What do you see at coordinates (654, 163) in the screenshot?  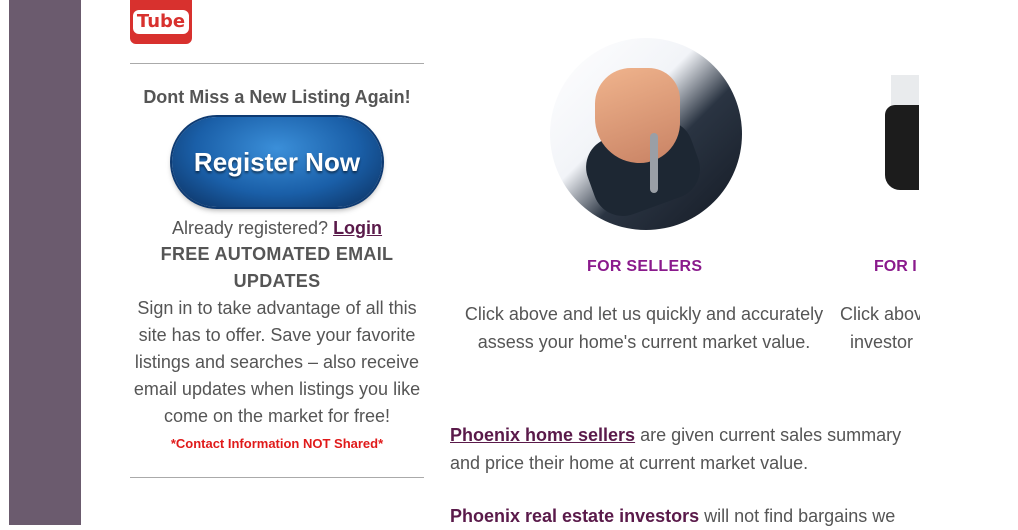 I see `key-icon` at bounding box center [654, 163].